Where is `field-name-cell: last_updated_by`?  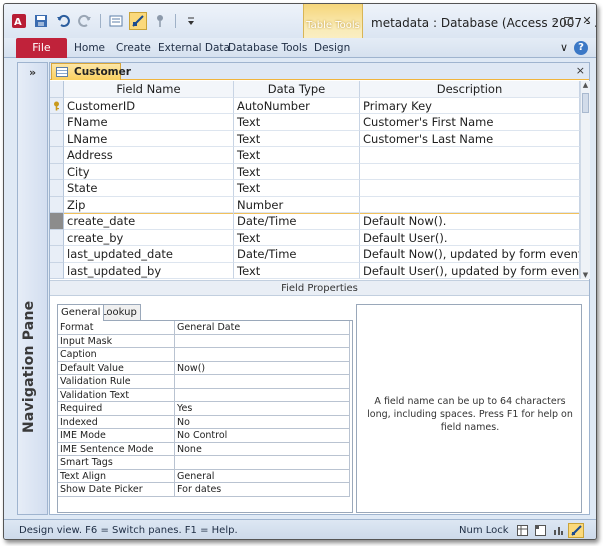
field-name-cell: last_updated_by is located at coordinates (149, 270).